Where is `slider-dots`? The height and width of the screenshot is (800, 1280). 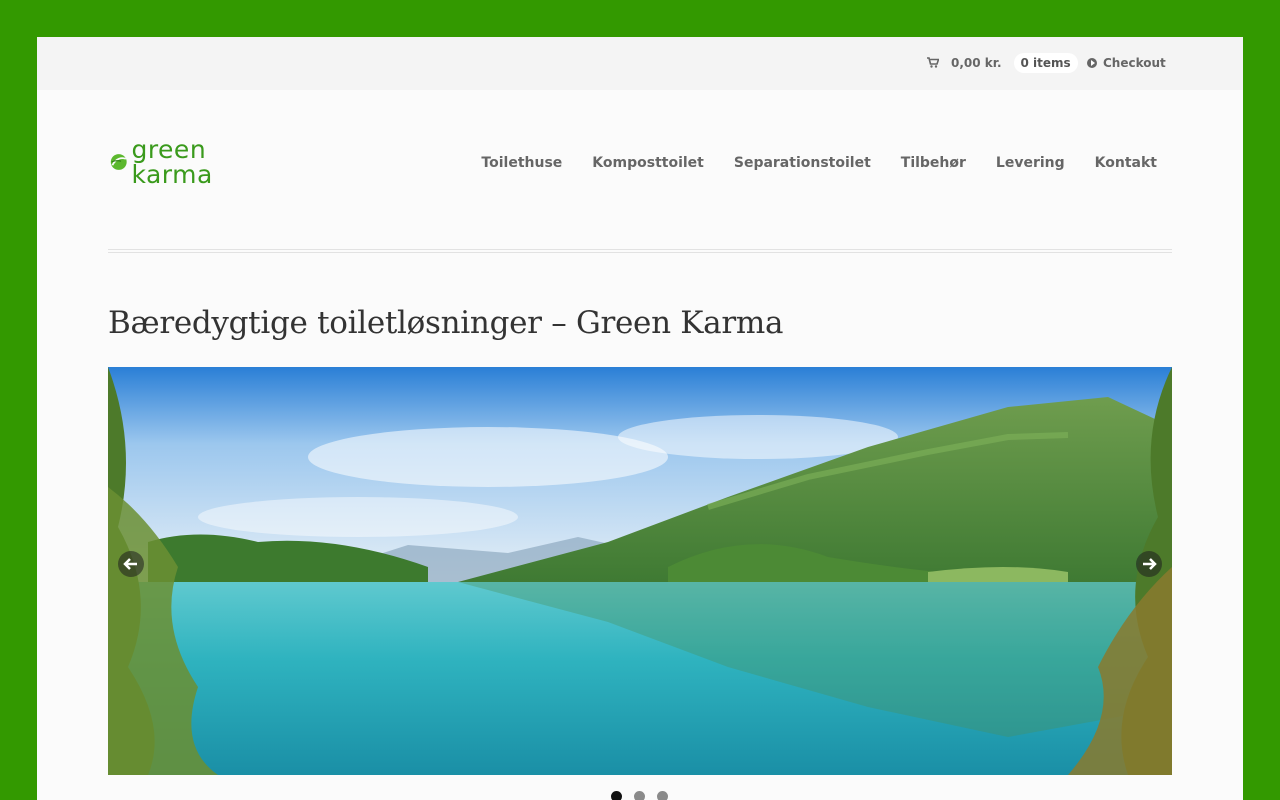
slider-dots is located at coordinates (639, 795).